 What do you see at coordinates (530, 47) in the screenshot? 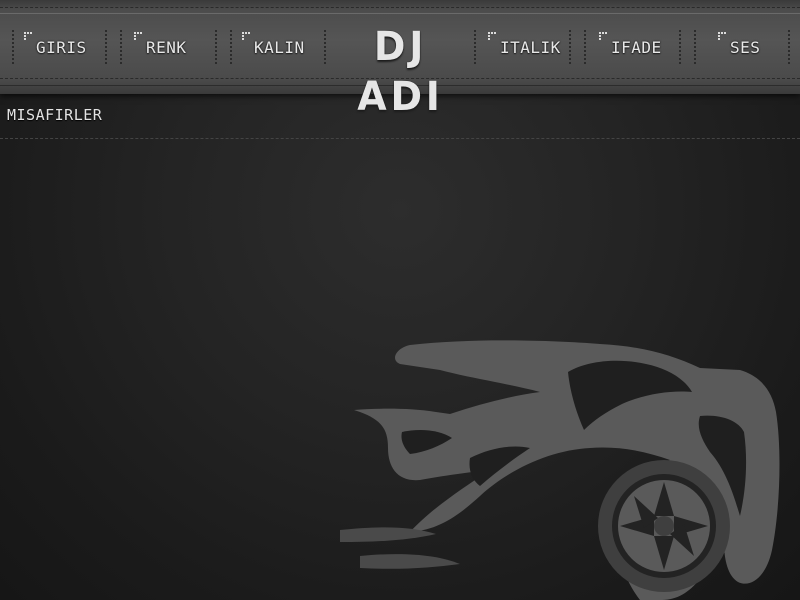
I see `nav-label: ITALIK` at bounding box center [530, 47].